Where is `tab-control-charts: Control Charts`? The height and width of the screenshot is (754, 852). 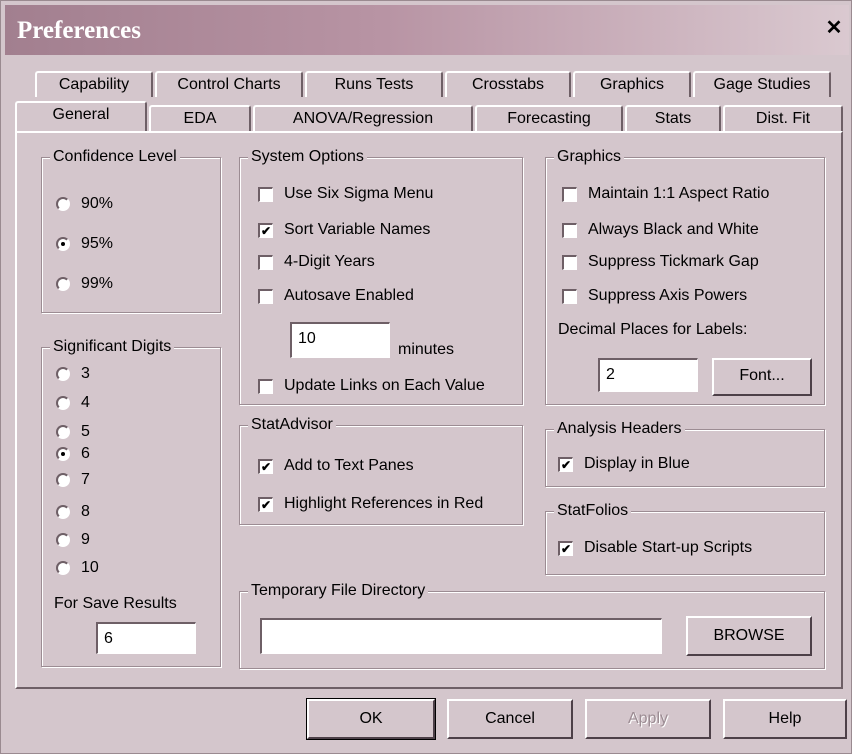
tab-control-charts: Control Charts is located at coordinates (229, 84).